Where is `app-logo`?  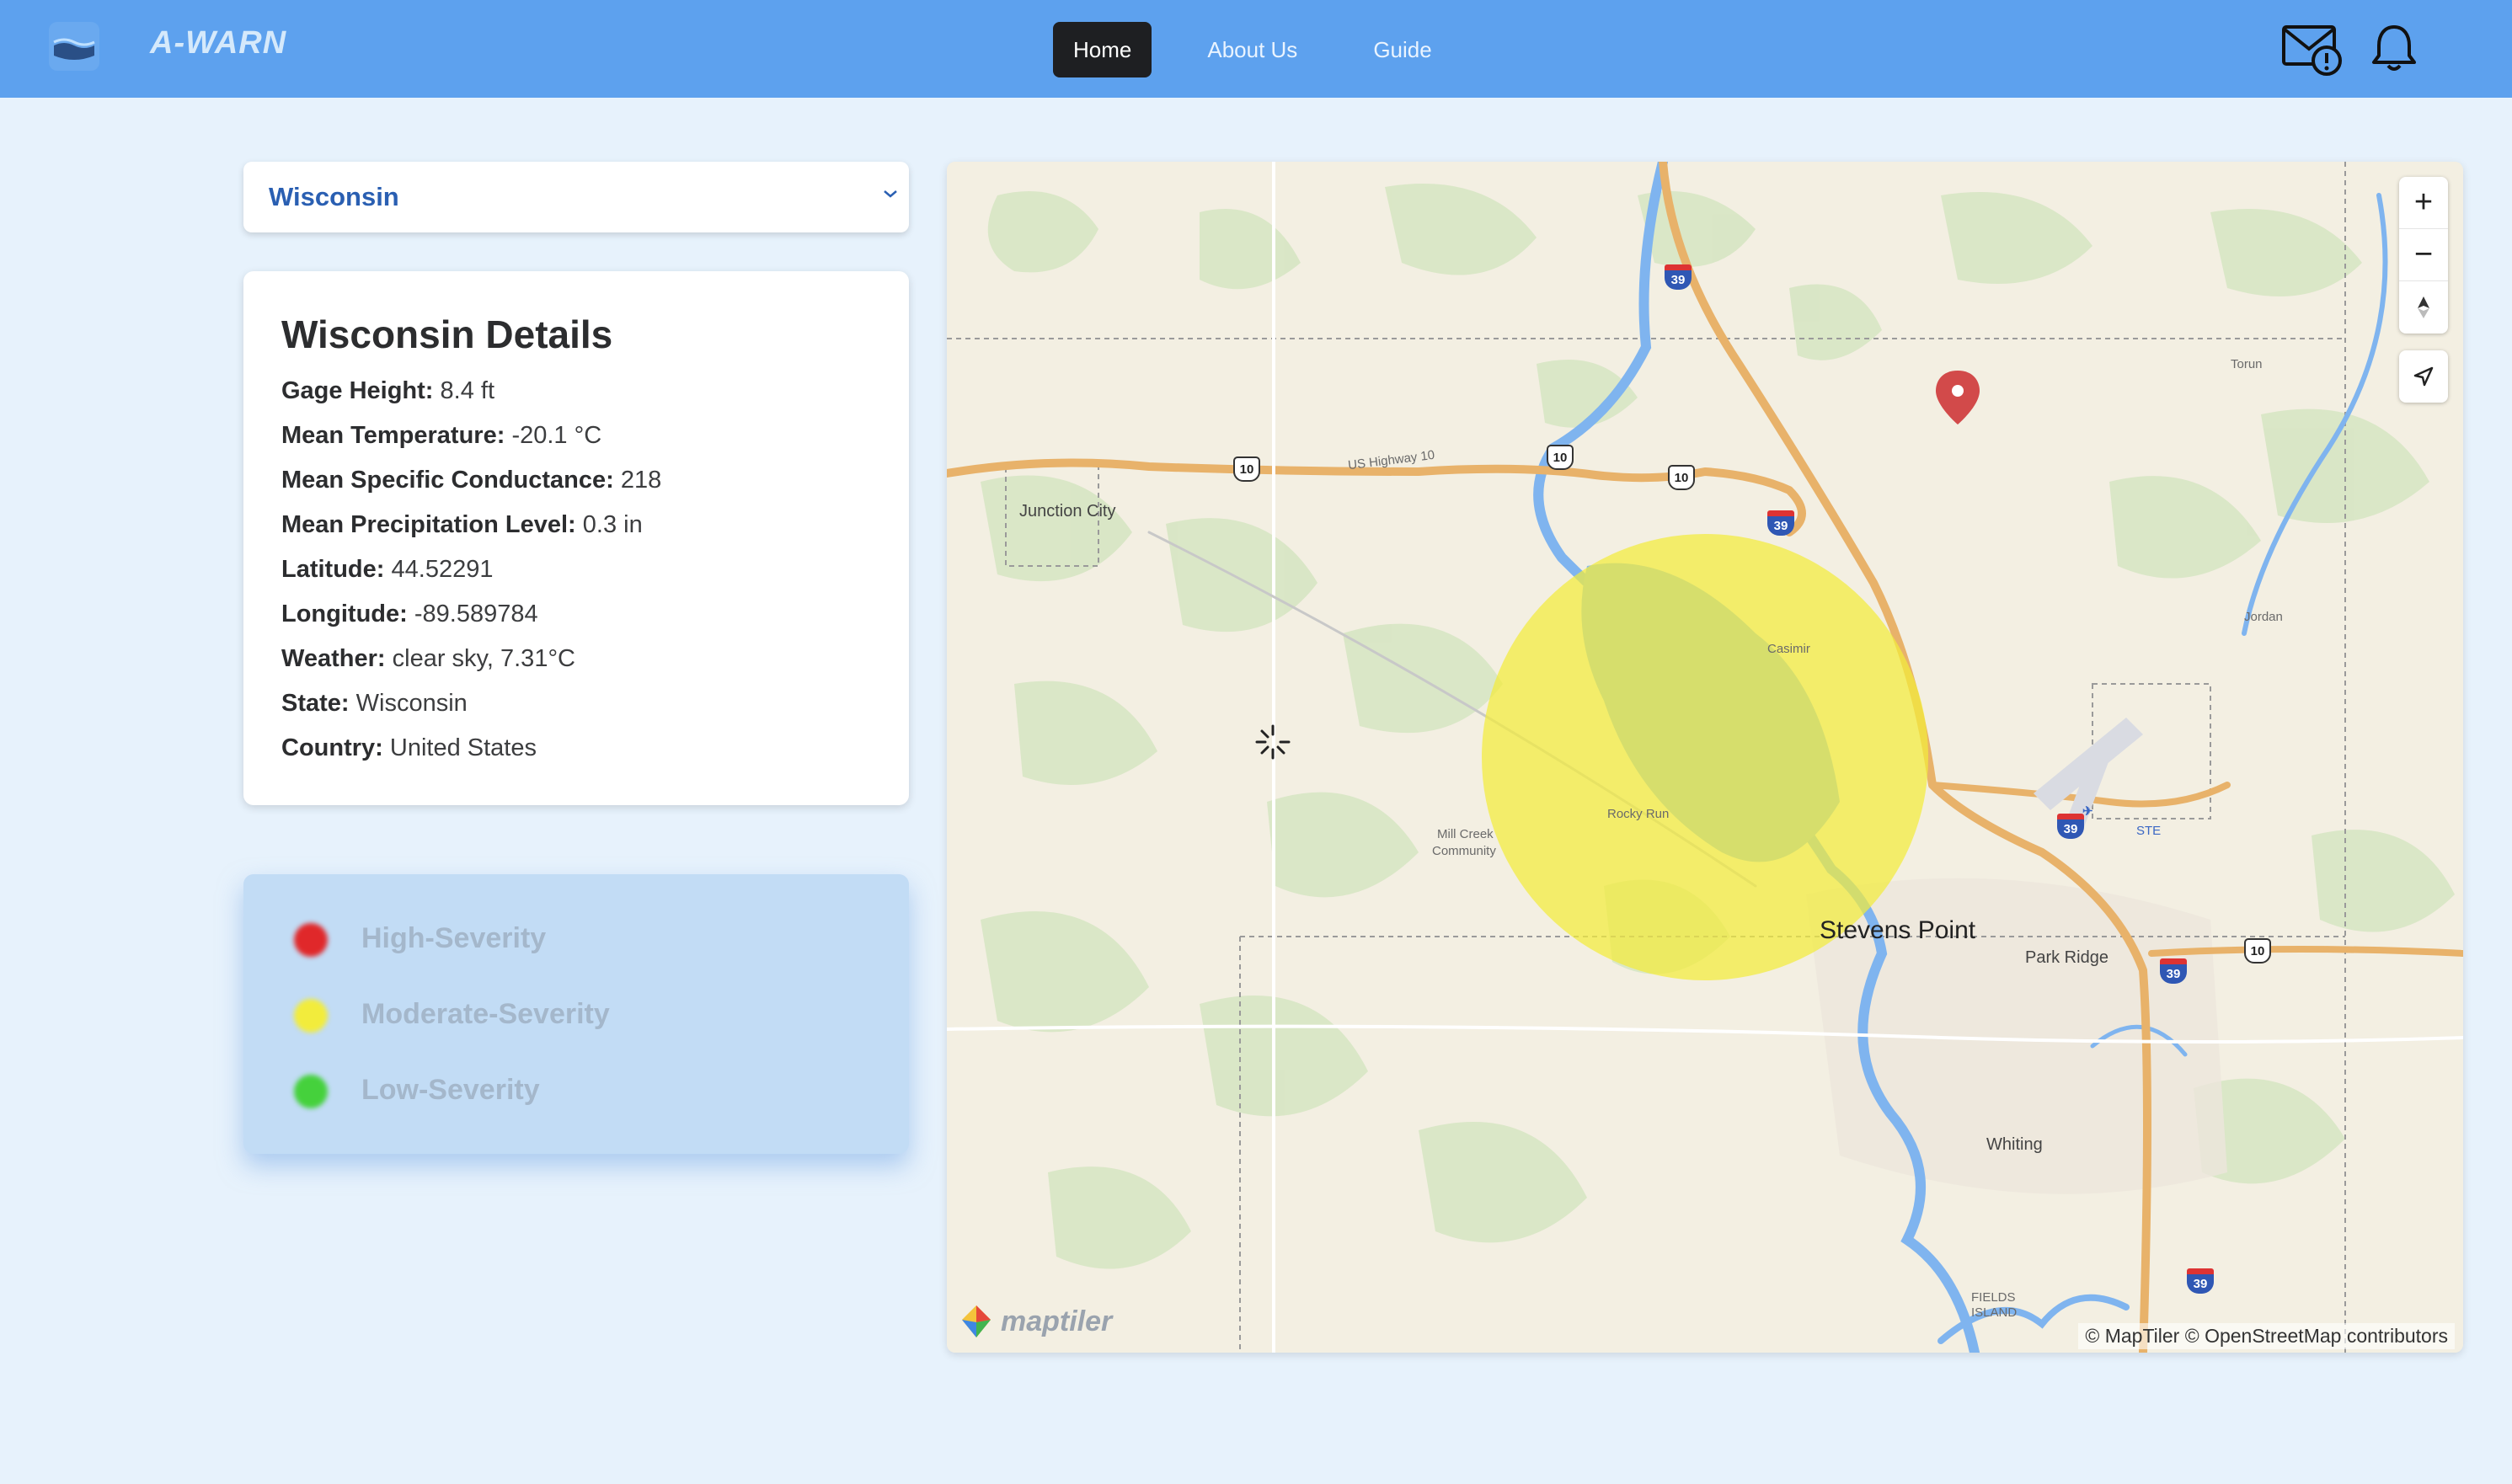
app-logo is located at coordinates (74, 47).